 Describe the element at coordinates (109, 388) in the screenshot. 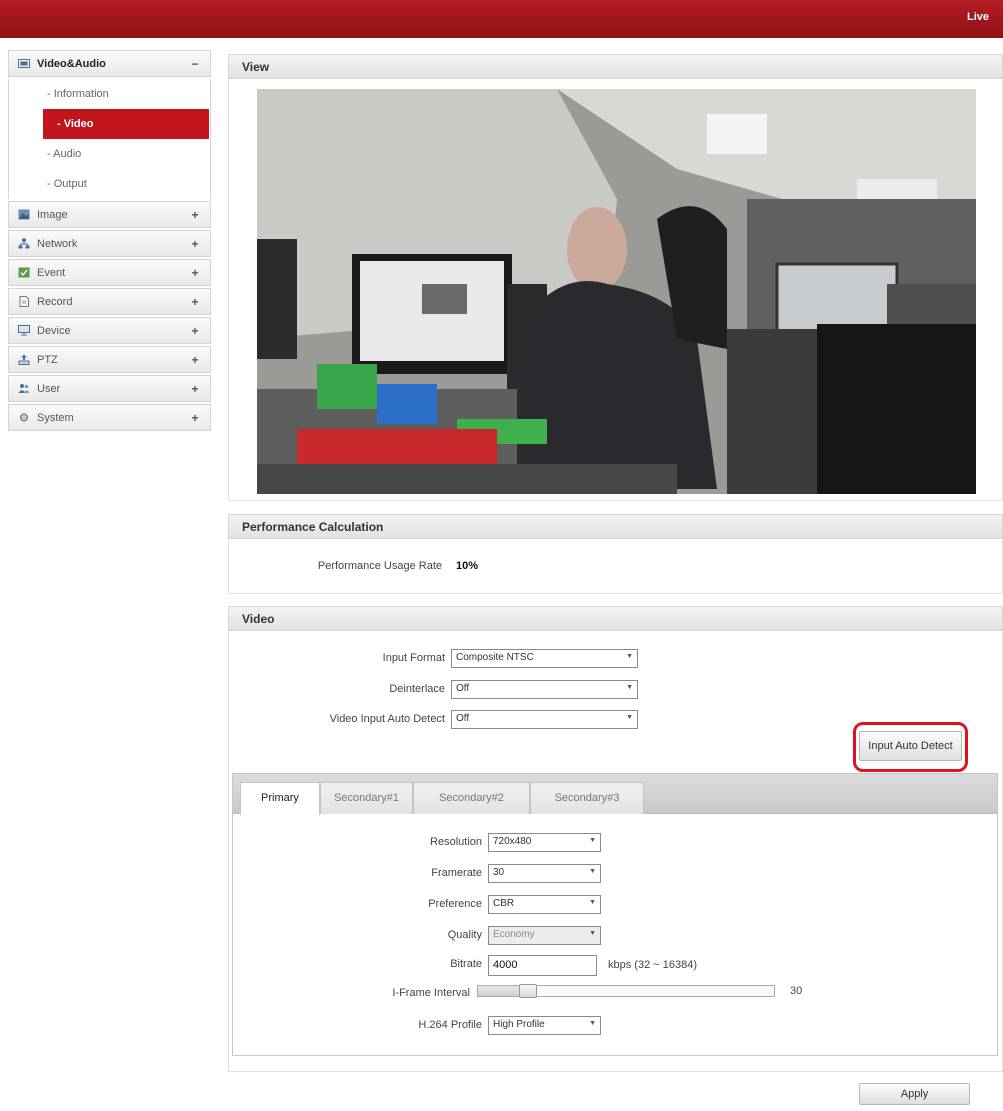

I see `sidebar-item-user: User +` at that location.